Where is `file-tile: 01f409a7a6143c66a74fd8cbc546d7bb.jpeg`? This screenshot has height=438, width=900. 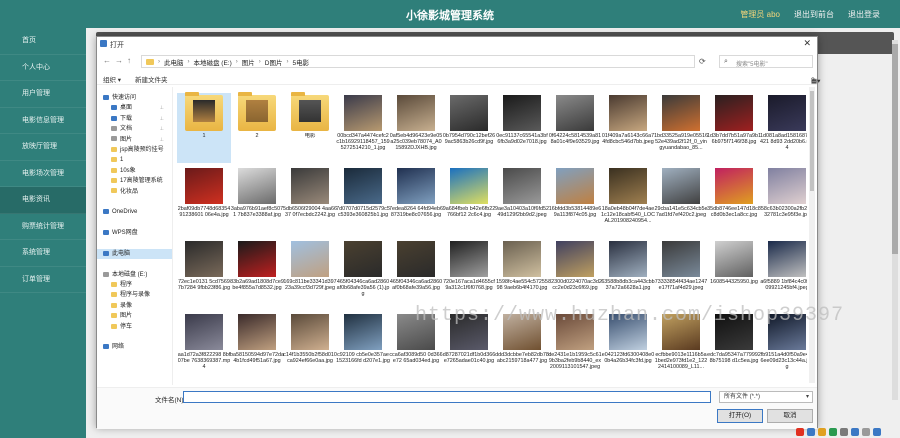
file-tile: 01f409a7a6143c66a74fd8cbc546d7bb.jpeg is located at coordinates (628, 128).